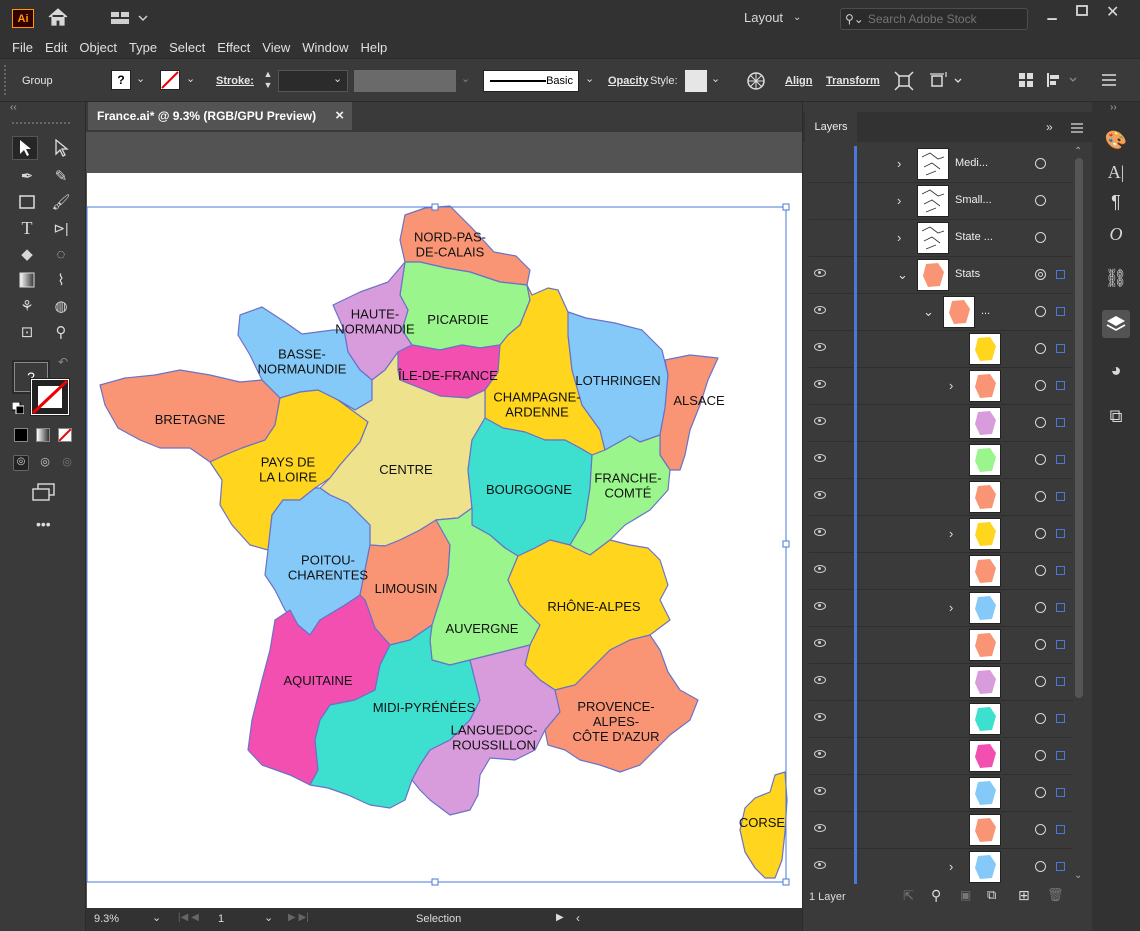  What do you see at coordinates (904, 81) in the screenshot?
I see `isolate-group-icon` at bounding box center [904, 81].